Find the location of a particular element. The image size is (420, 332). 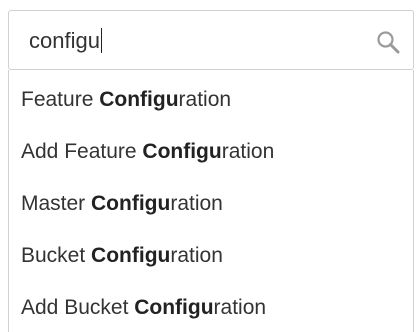

search-input-value: configu is located at coordinates (64, 40).